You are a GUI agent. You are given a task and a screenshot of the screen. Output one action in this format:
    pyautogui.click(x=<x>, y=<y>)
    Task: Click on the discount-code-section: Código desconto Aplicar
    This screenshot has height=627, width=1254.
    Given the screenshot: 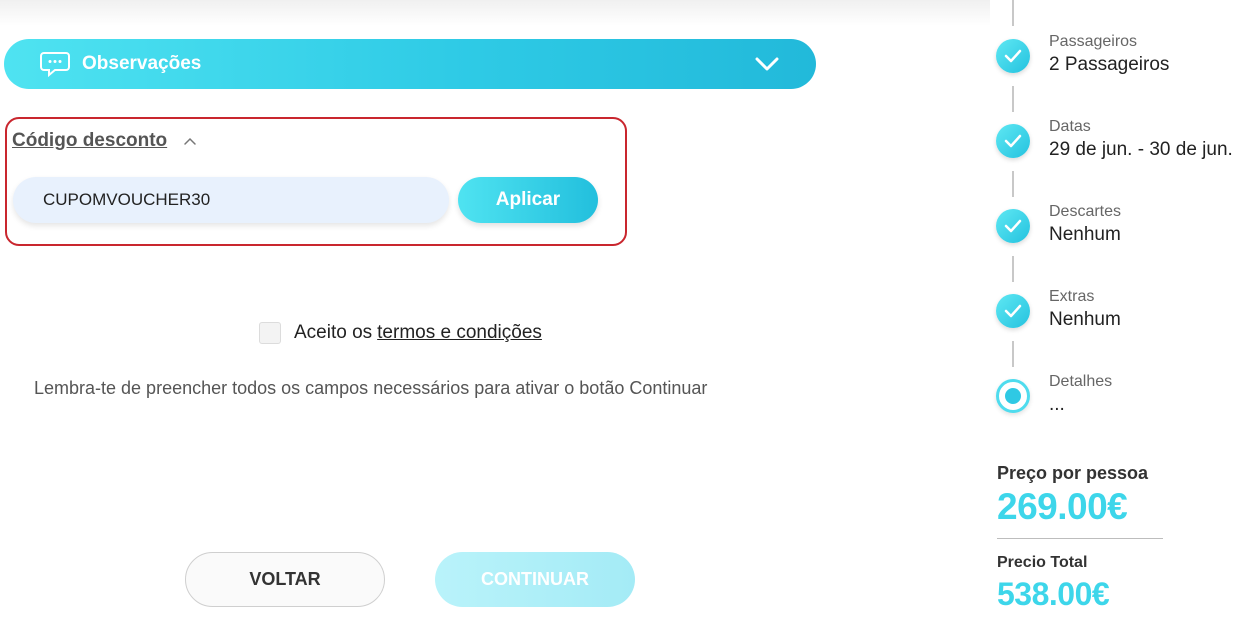 What is the action you would take?
    pyautogui.click(x=316, y=181)
    